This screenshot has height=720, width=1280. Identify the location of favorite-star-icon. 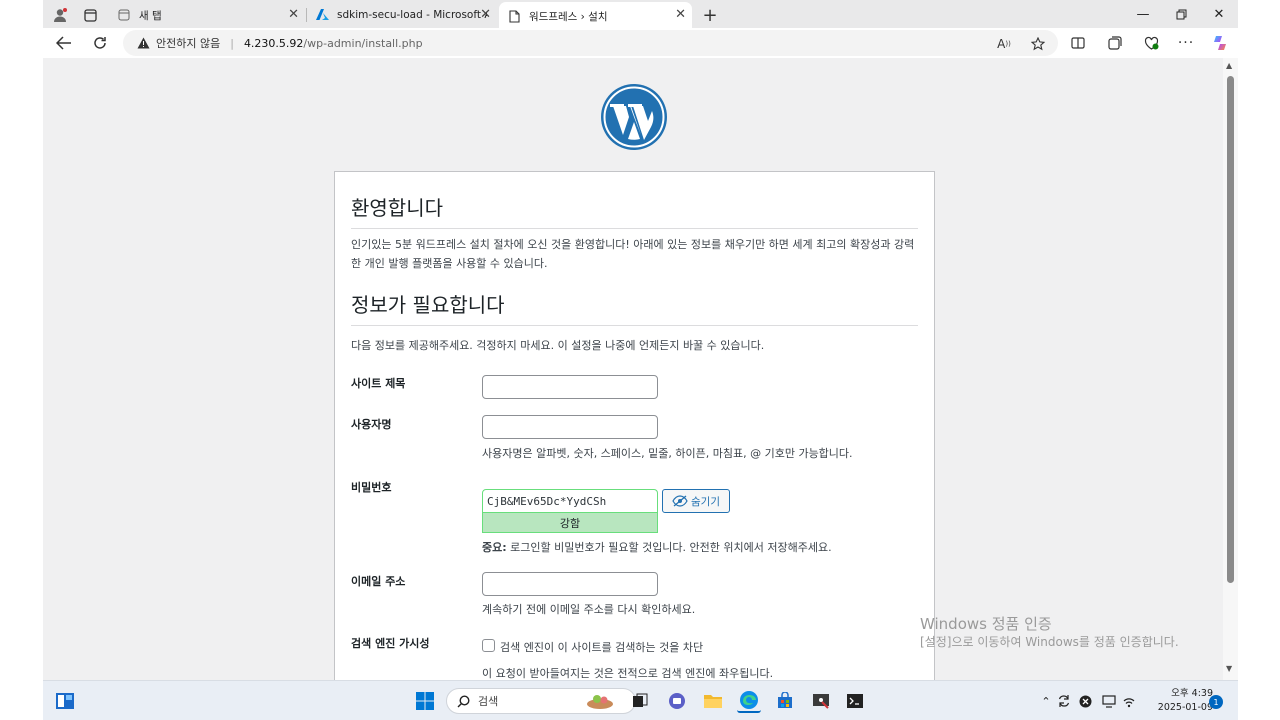
(1038, 44).